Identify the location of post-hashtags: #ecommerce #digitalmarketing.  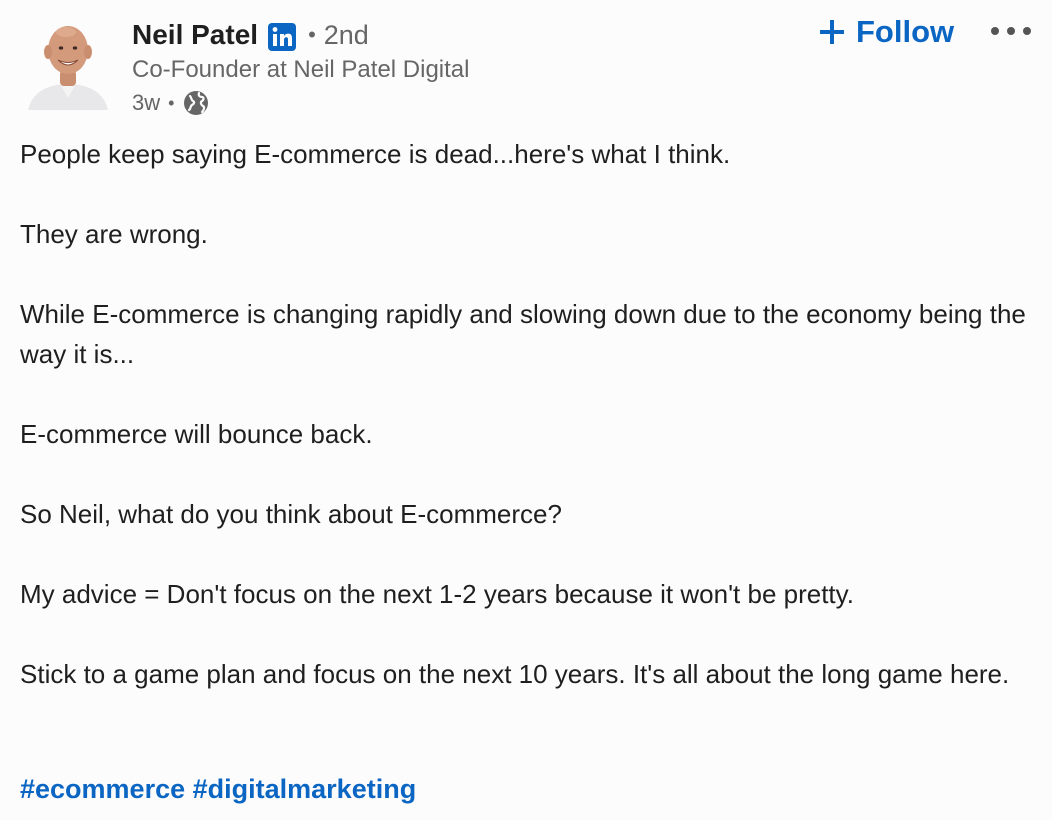
(218, 789).